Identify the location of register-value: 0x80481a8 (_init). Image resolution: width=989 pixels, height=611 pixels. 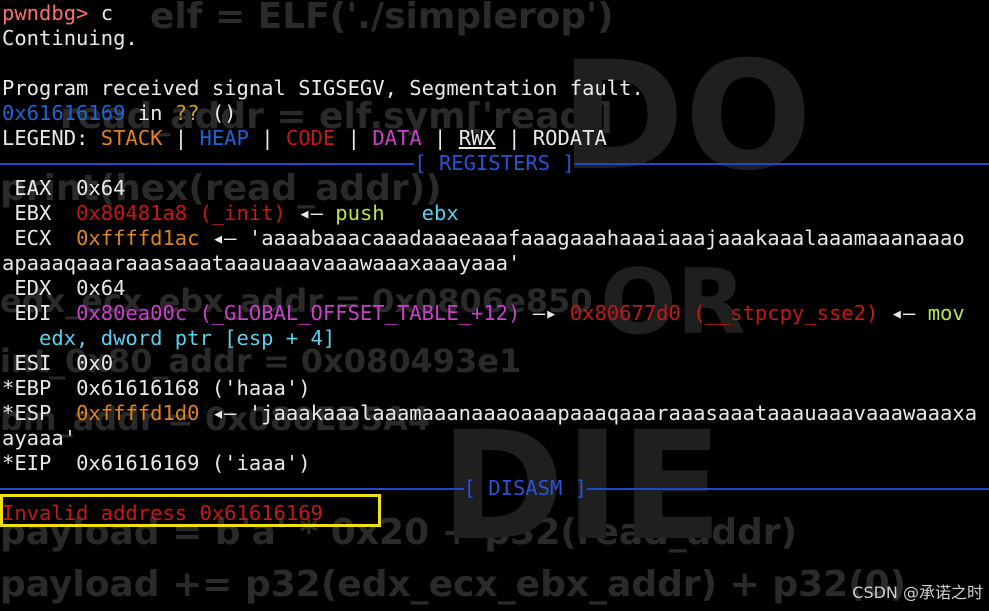
(181, 213).